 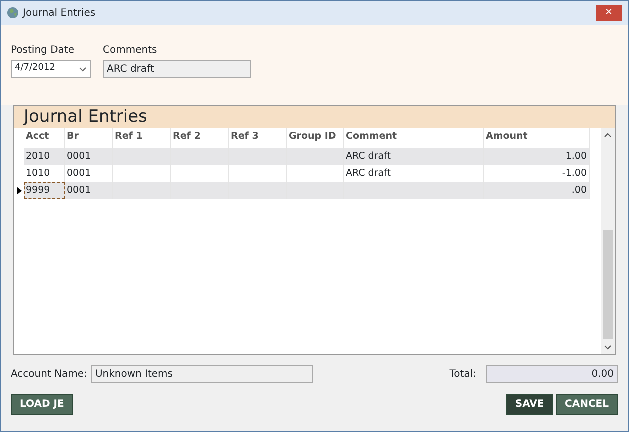 What do you see at coordinates (414, 156) in the screenshot?
I see `table-cell: ARC draft` at bounding box center [414, 156].